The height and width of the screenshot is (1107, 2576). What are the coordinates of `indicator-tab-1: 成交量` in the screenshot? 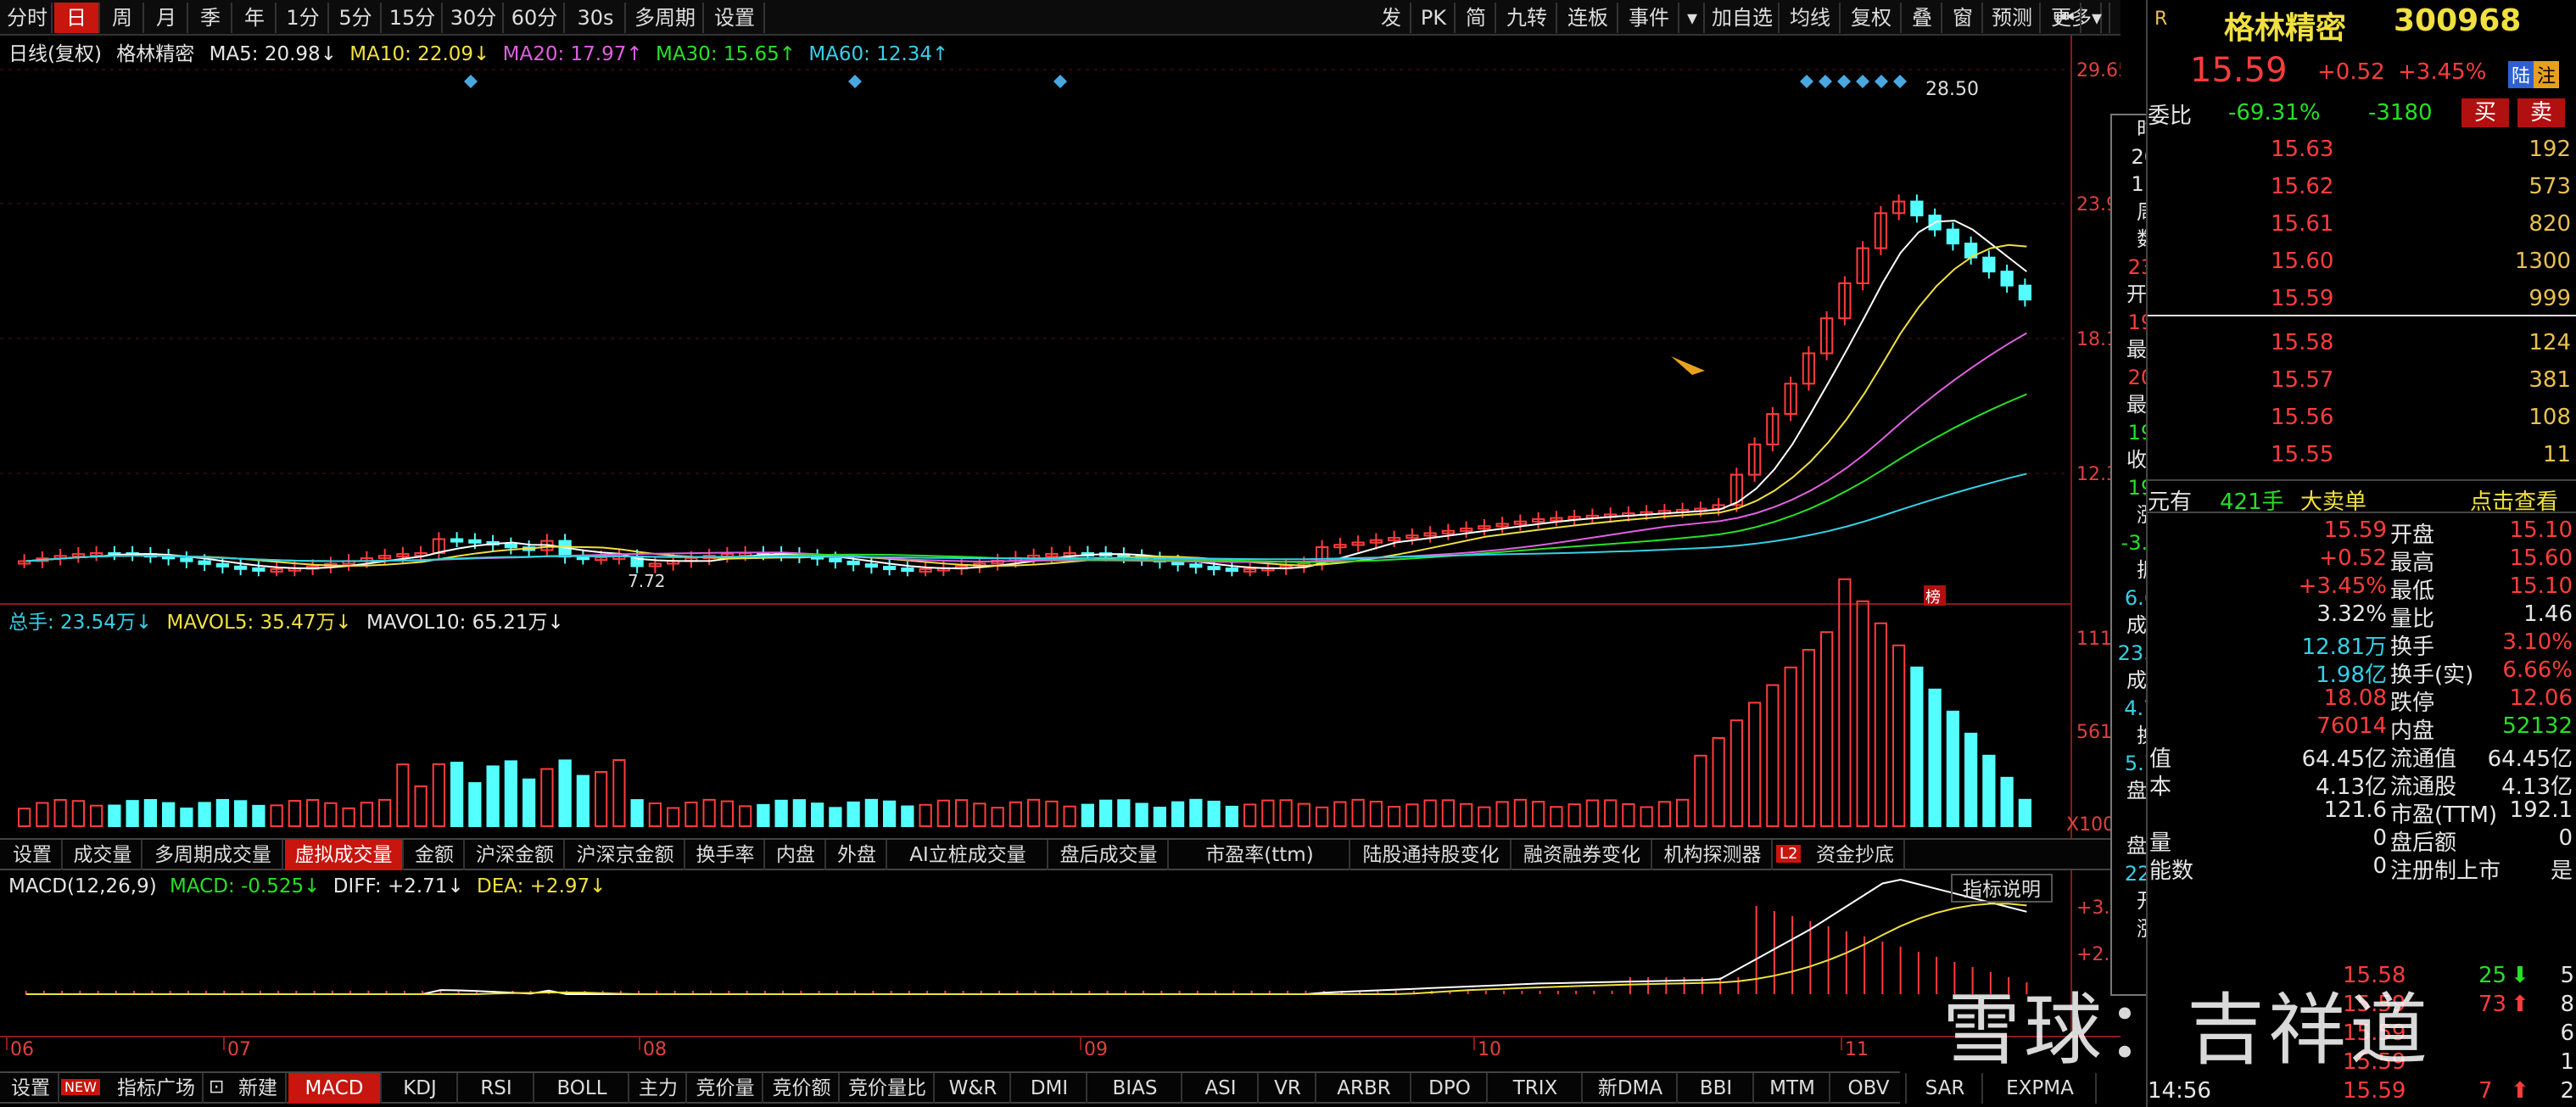 It's located at (103, 855).